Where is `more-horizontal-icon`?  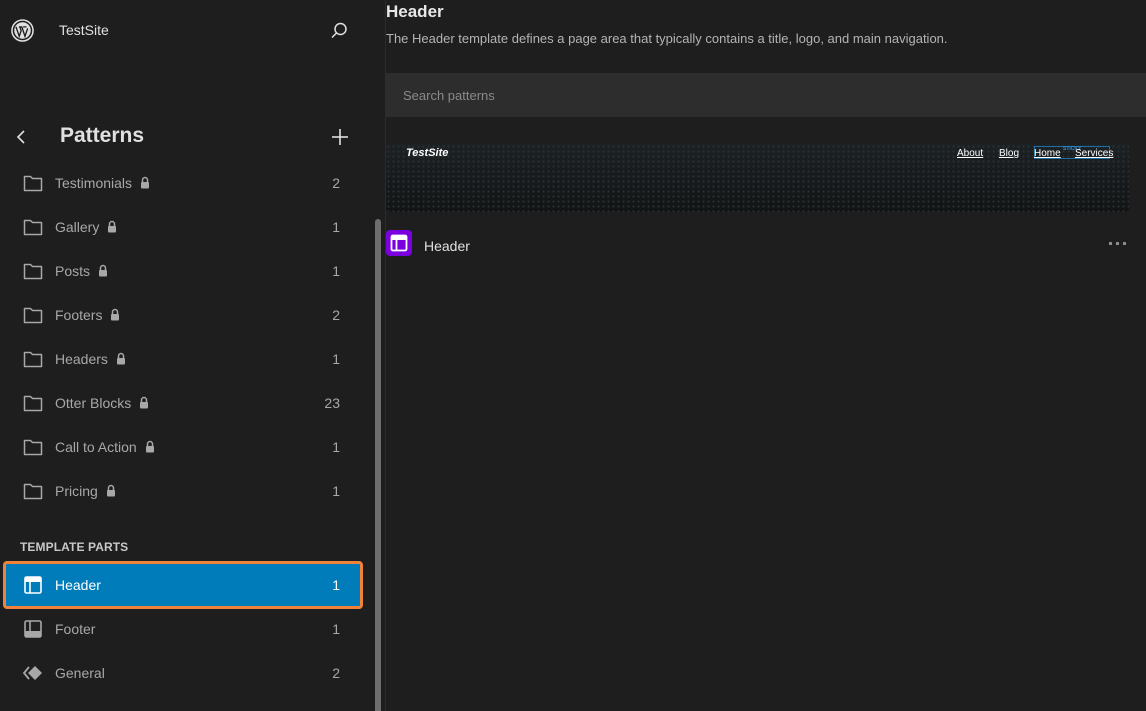 more-horizontal-icon is located at coordinates (1117, 243).